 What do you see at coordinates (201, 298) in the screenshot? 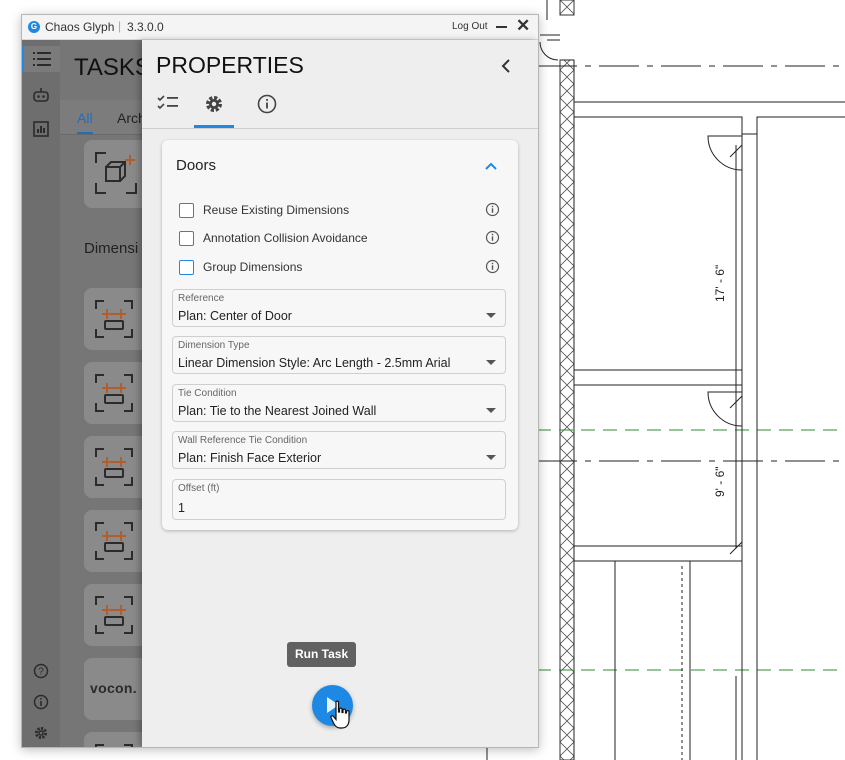
I see `field-label: Reference` at bounding box center [201, 298].